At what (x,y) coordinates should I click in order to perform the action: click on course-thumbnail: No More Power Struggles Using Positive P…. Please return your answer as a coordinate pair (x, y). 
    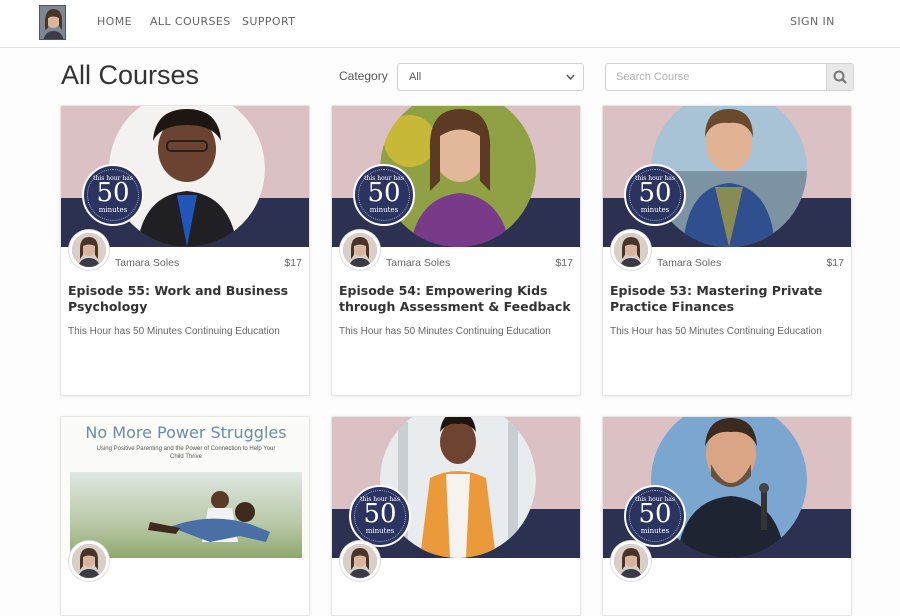
    Looking at the image, I should click on (185, 487).